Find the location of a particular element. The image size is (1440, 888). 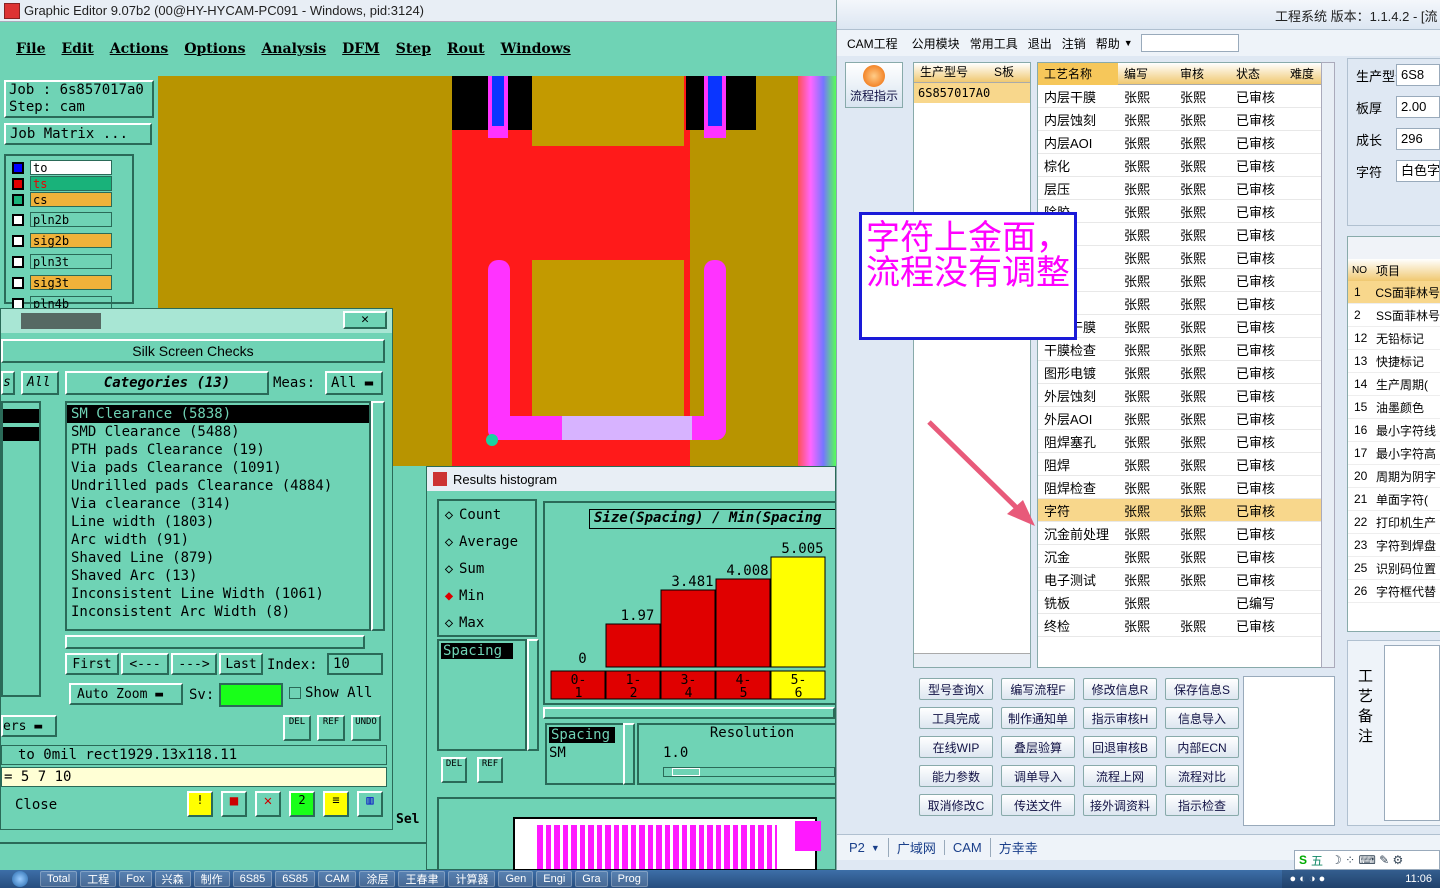

process-row: 内层干膜 张熙 张熙 已审核 is located at coordinates (1182, 96).